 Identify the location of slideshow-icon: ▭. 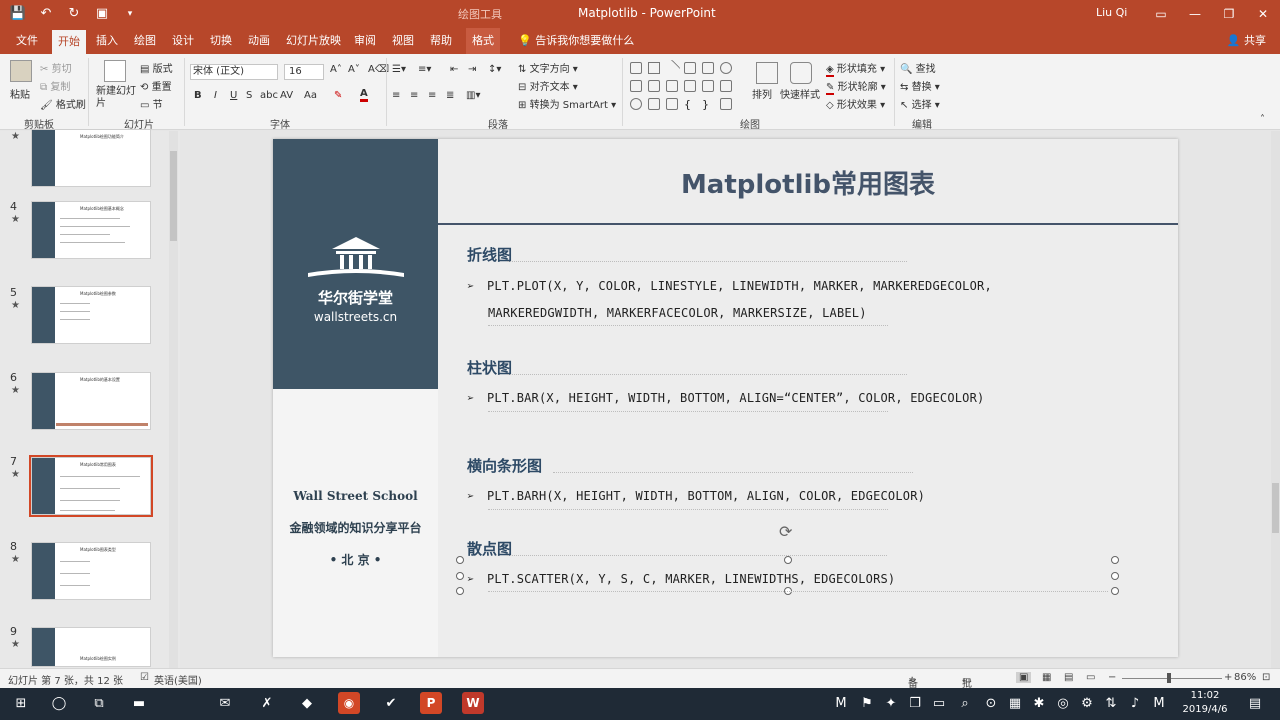
(1090, 677).